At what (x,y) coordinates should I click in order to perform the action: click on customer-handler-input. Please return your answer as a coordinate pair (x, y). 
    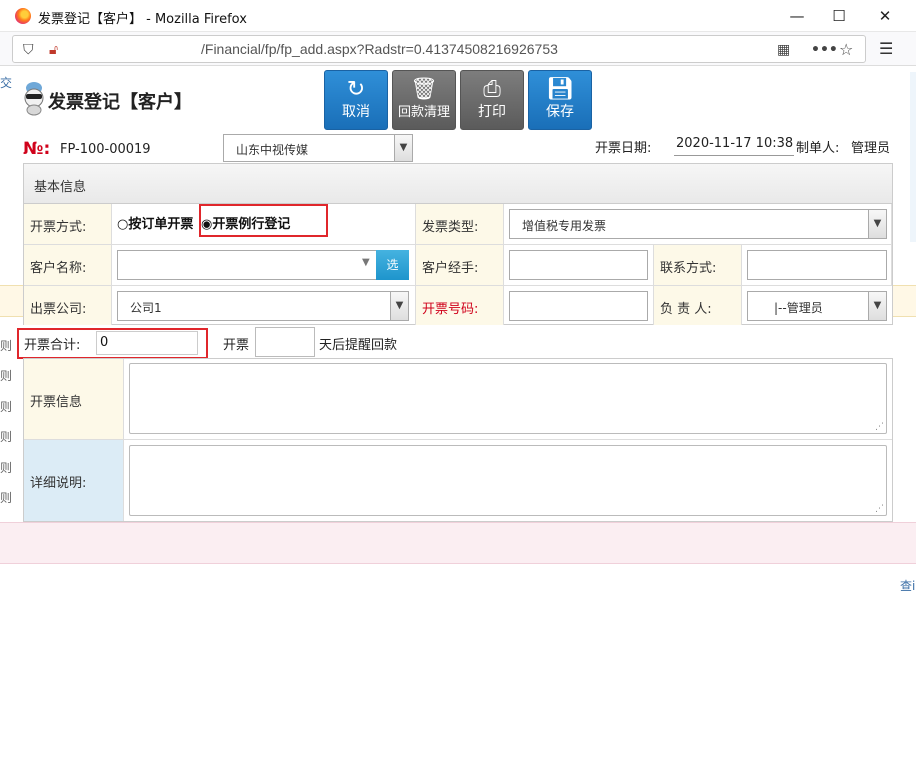
    Looking at the image, I should click on (578, 265).